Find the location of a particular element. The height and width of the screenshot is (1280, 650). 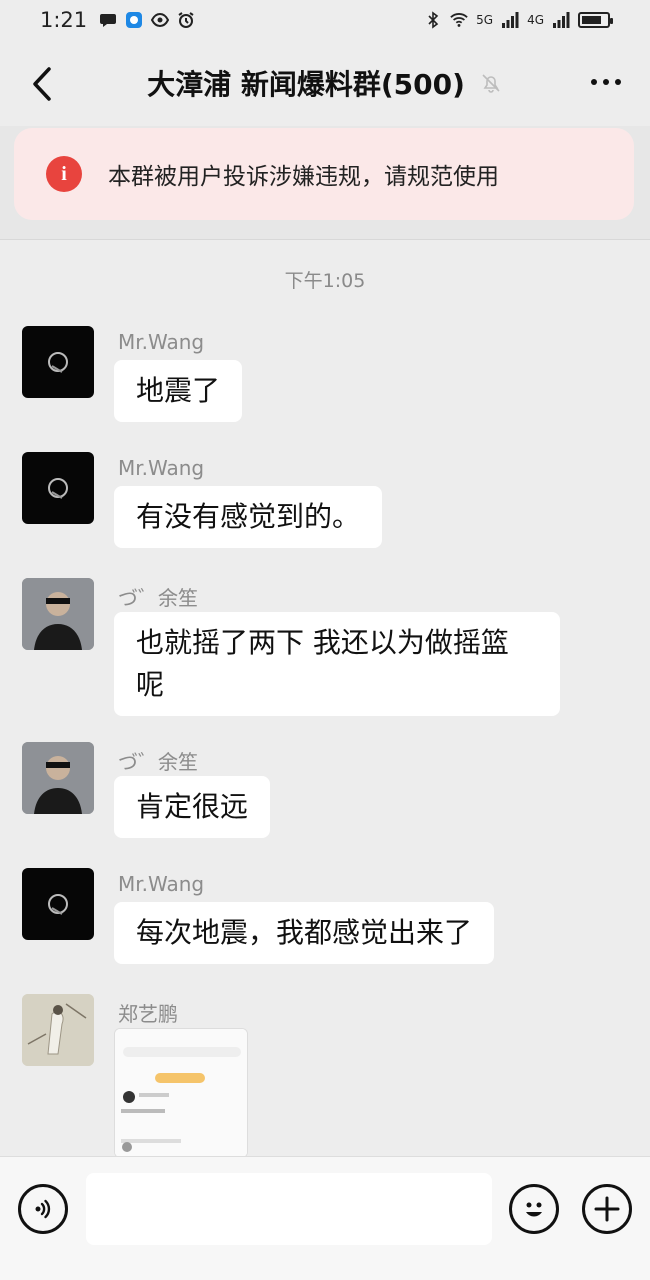

app-notification-icon is located at coordinates (134, 20).